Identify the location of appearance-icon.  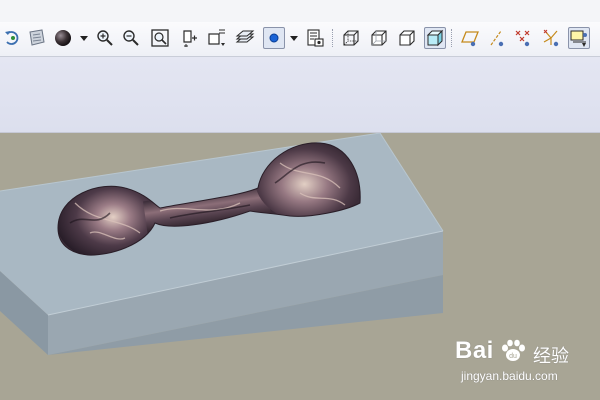
(63, 38).